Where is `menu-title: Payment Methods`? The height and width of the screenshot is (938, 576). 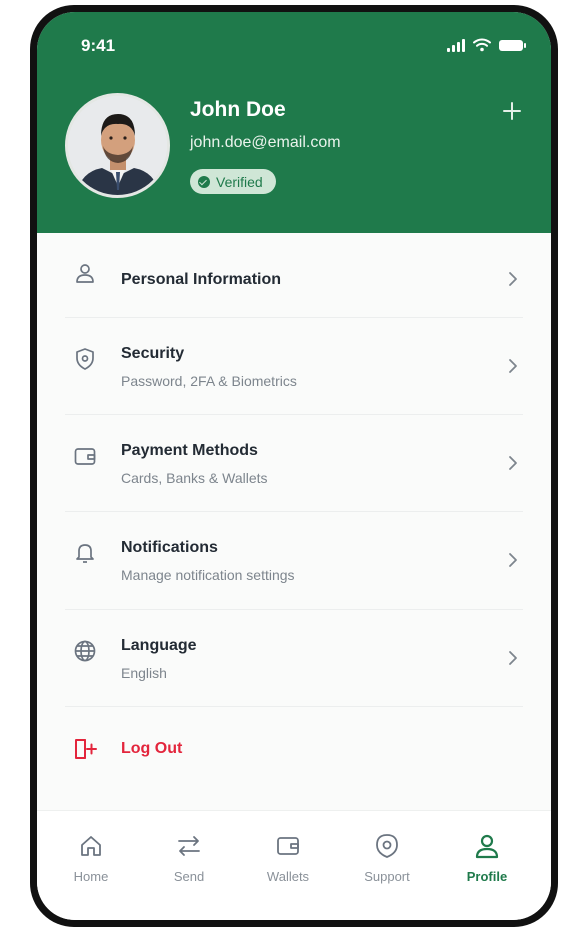
menu-title: Payment Methods is located at coordinates (189, 450).